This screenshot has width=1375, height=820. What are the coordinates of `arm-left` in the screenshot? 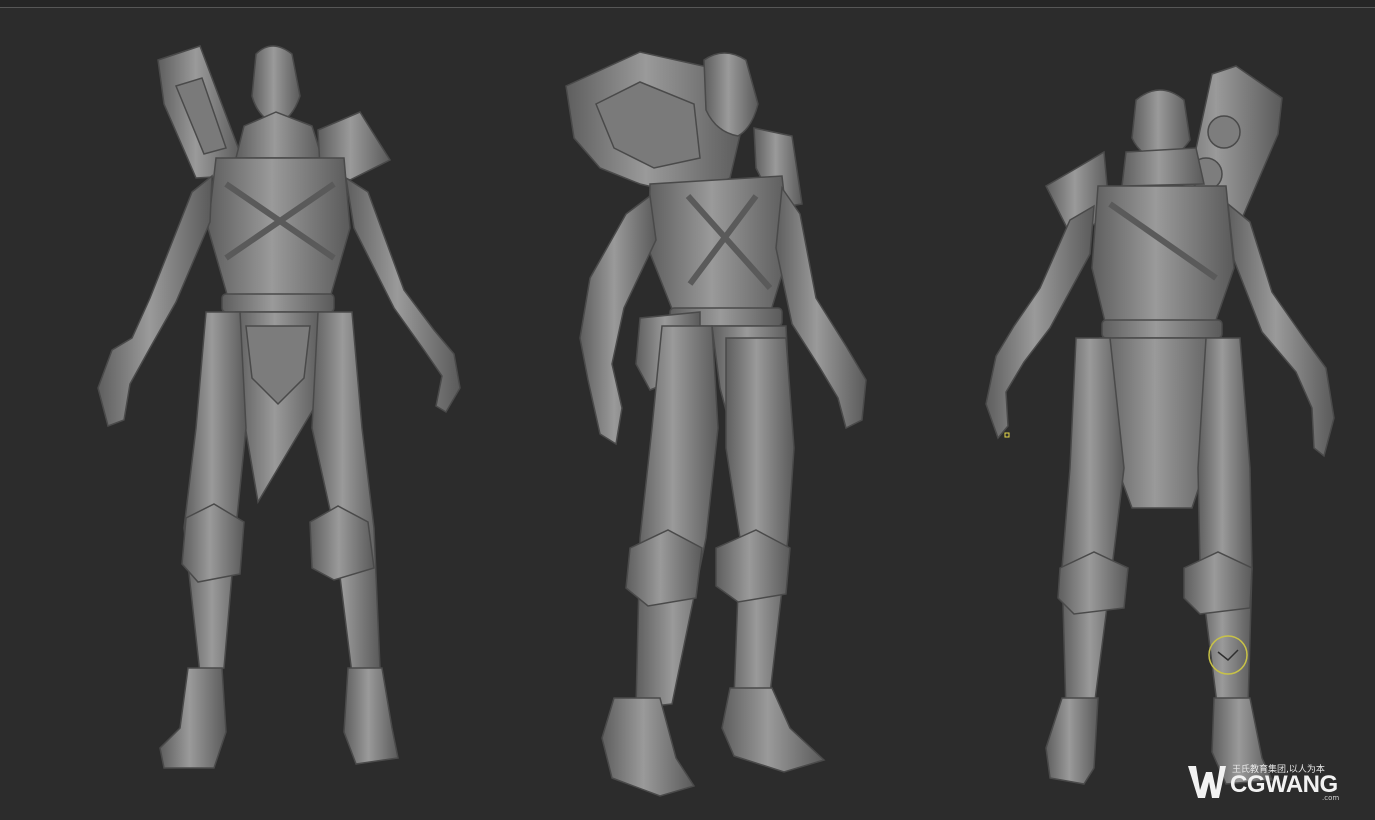 It's located at (155, 300).